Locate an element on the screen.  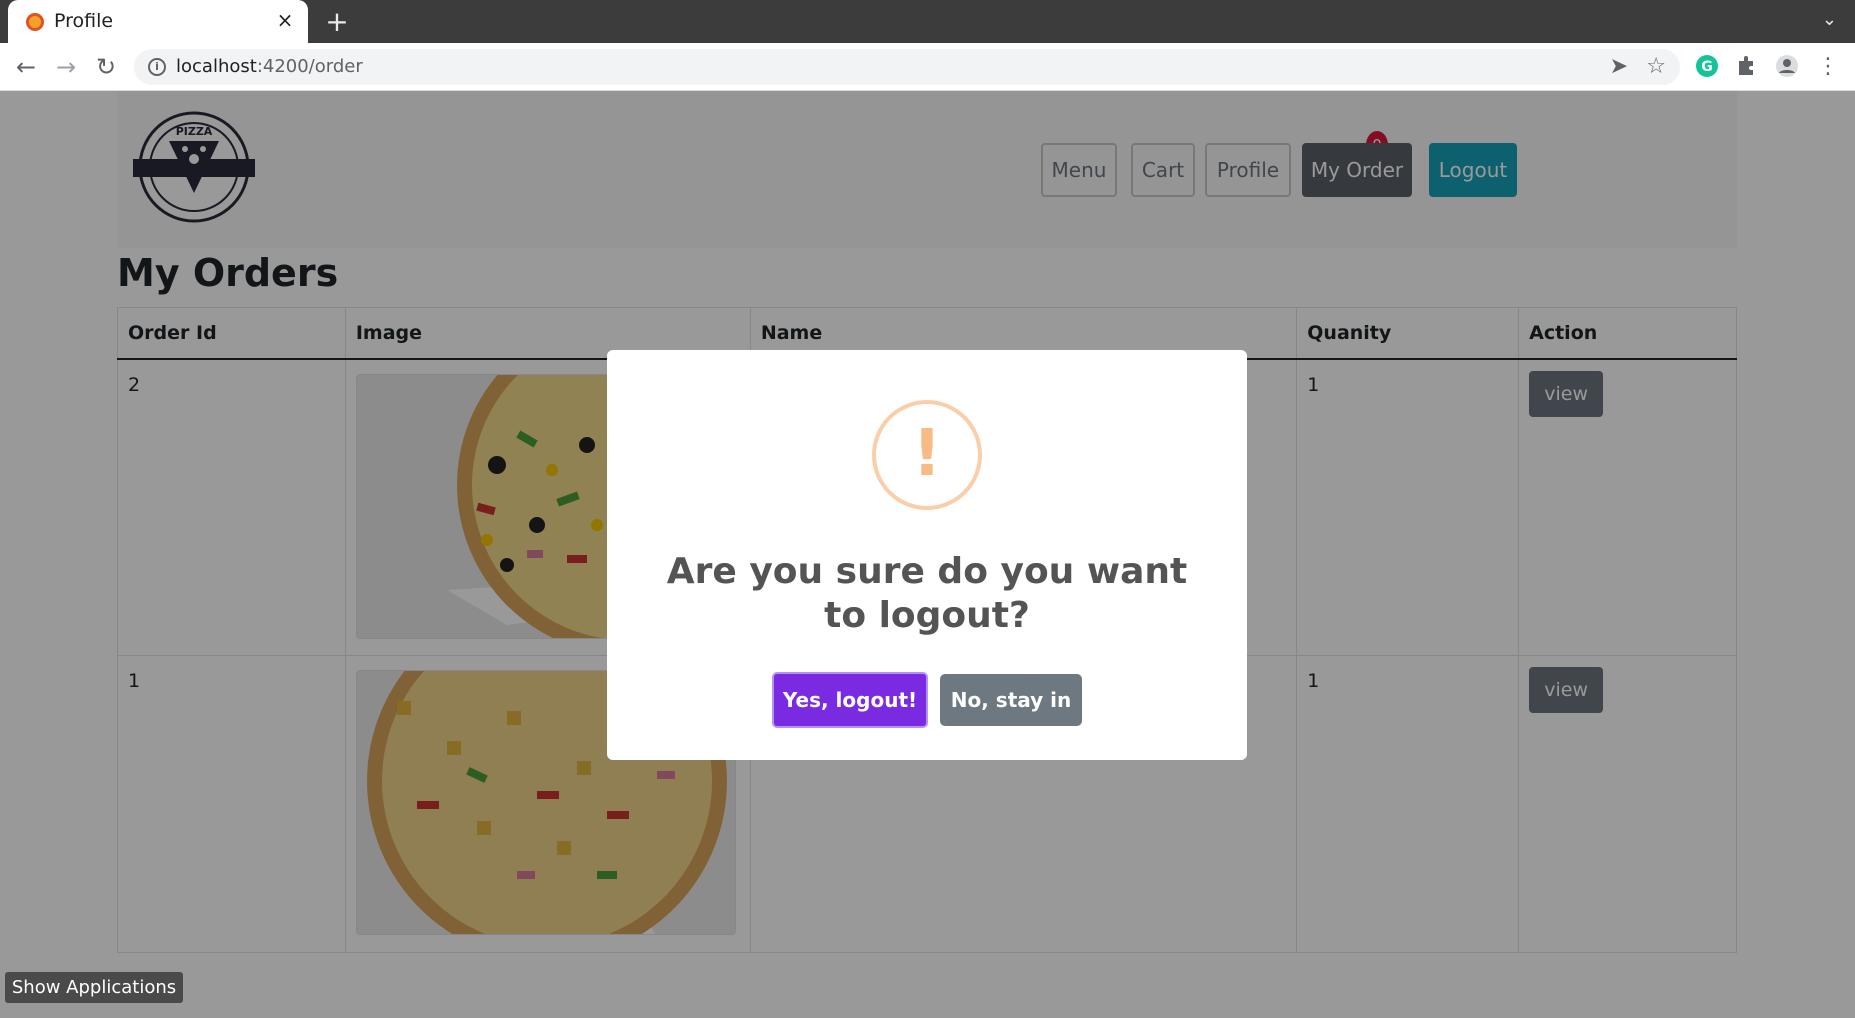
tab-search-chevron-icon: ⌄ is located at coordinates (1829, 19).